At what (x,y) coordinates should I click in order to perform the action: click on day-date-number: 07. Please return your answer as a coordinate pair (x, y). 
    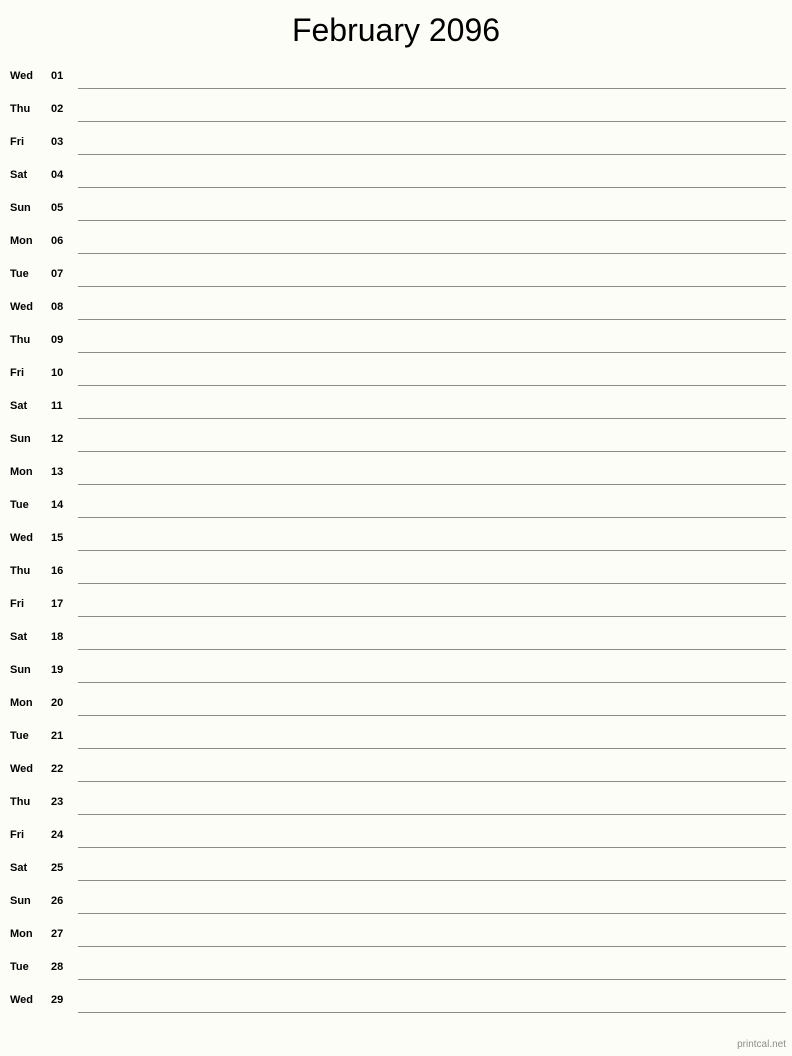
    Looking at the image, I should click on (57, 274).